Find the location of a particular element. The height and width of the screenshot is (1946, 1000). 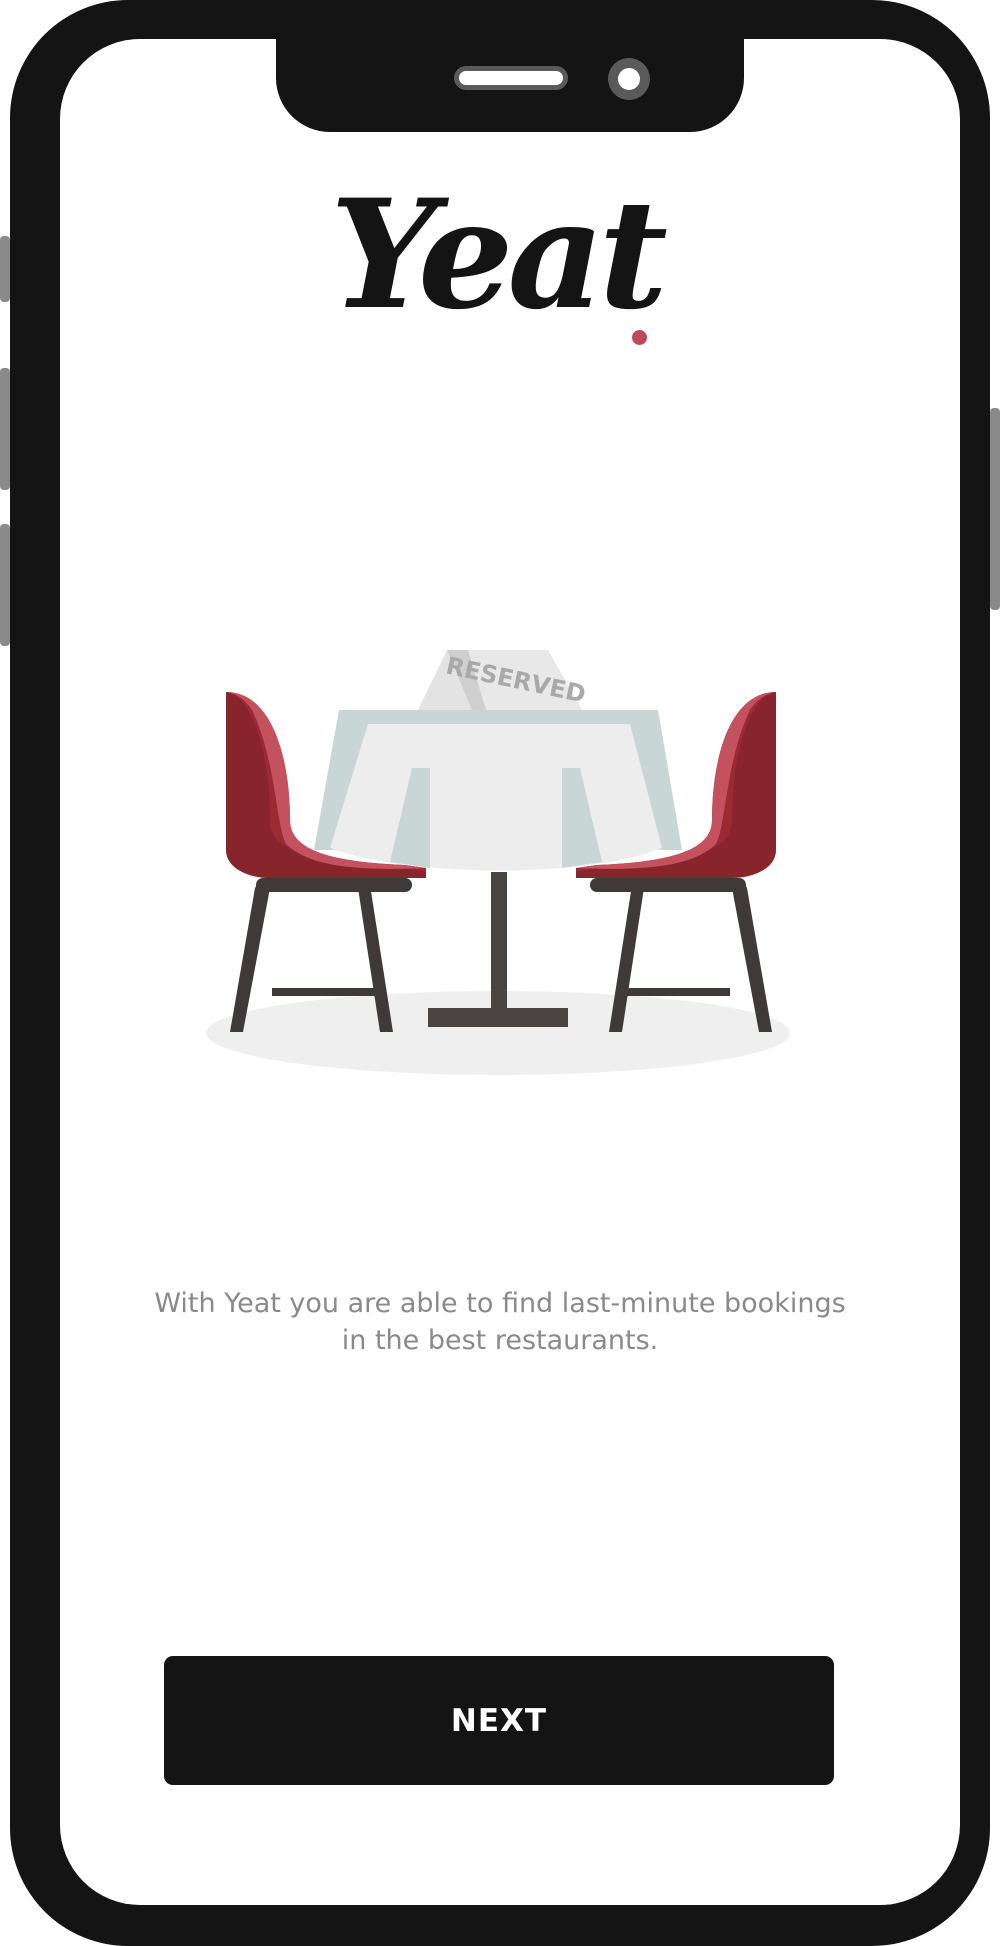

reserved-sign: RESERVED is located at coordinates (503, 680).